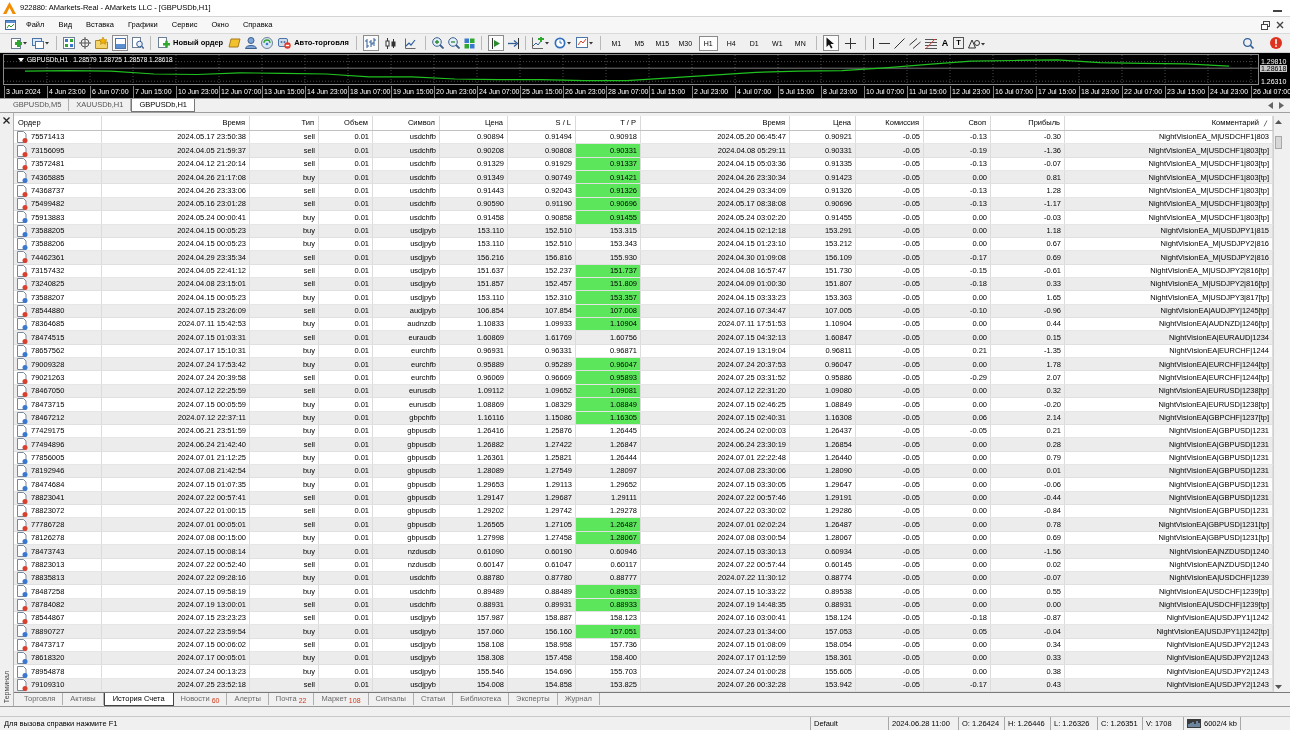  Describe the element at coordinates (285, 43) in the screenshot. I see `robot-stop-icon` at that location.